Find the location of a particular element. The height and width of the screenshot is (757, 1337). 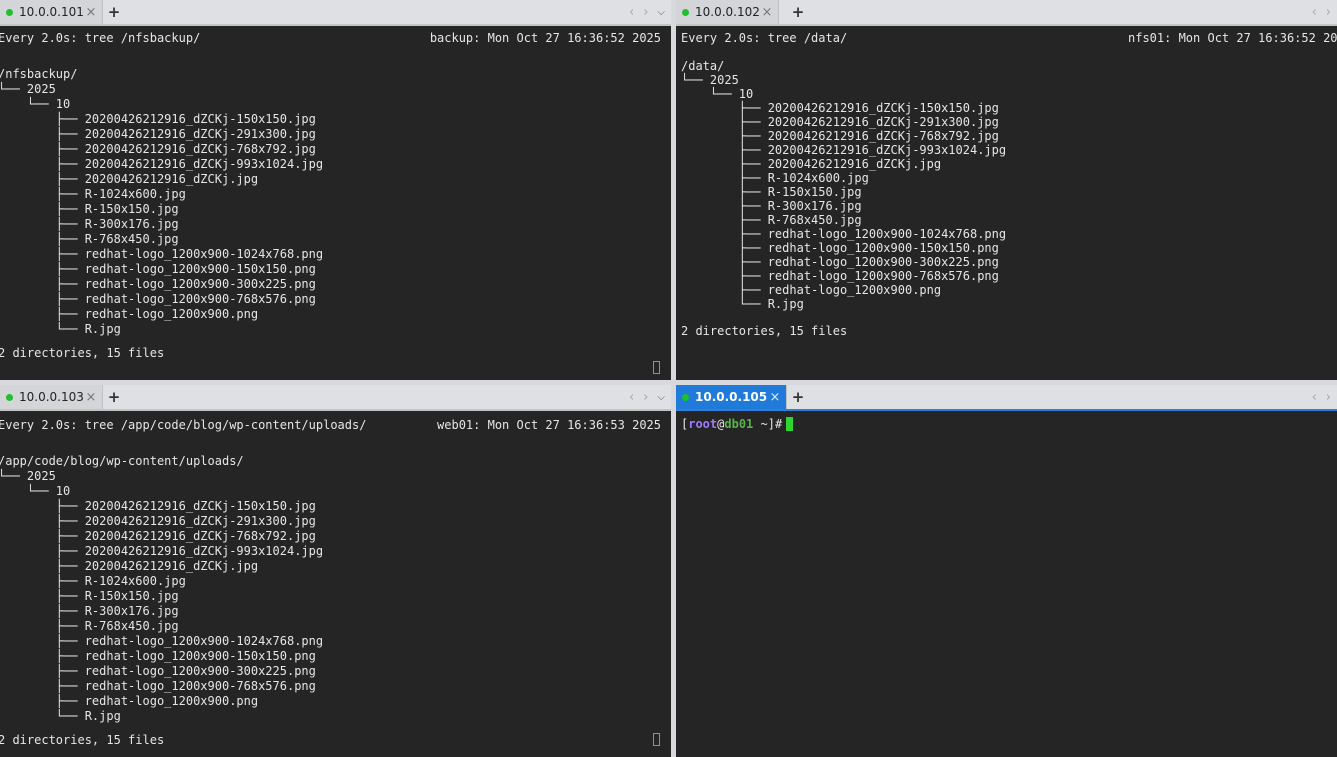

tree-root: /app/code/blog/wp-content/uploads/ is located at coordinates (122, 461).